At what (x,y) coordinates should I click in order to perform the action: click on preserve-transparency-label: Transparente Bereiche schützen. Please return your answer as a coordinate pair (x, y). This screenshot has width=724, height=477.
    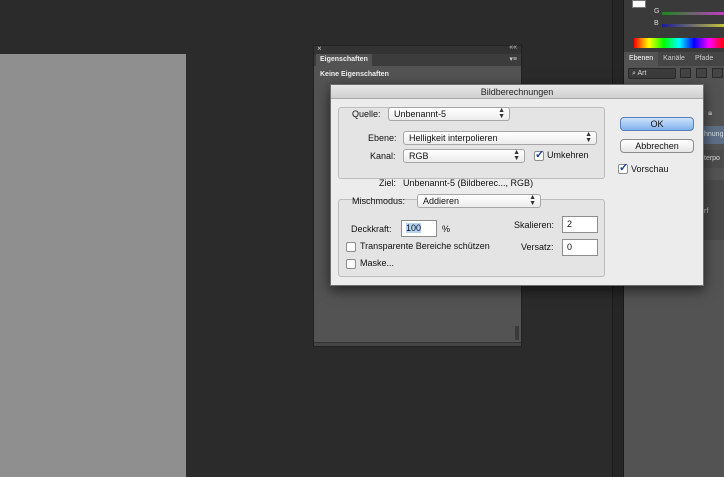
    Looking at the image, I should click on (425, 246).